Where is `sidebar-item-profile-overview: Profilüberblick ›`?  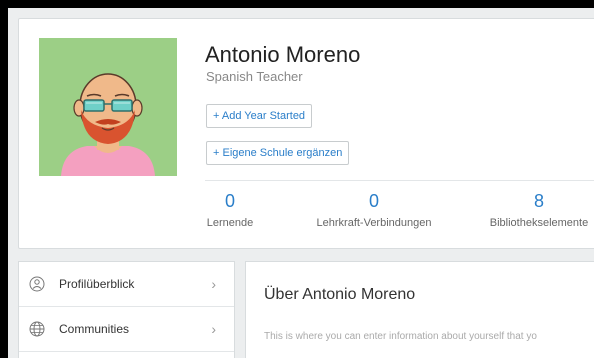 sidebar-item-profile-overview: Profilüberblick › is located at coordinates (126, 284).